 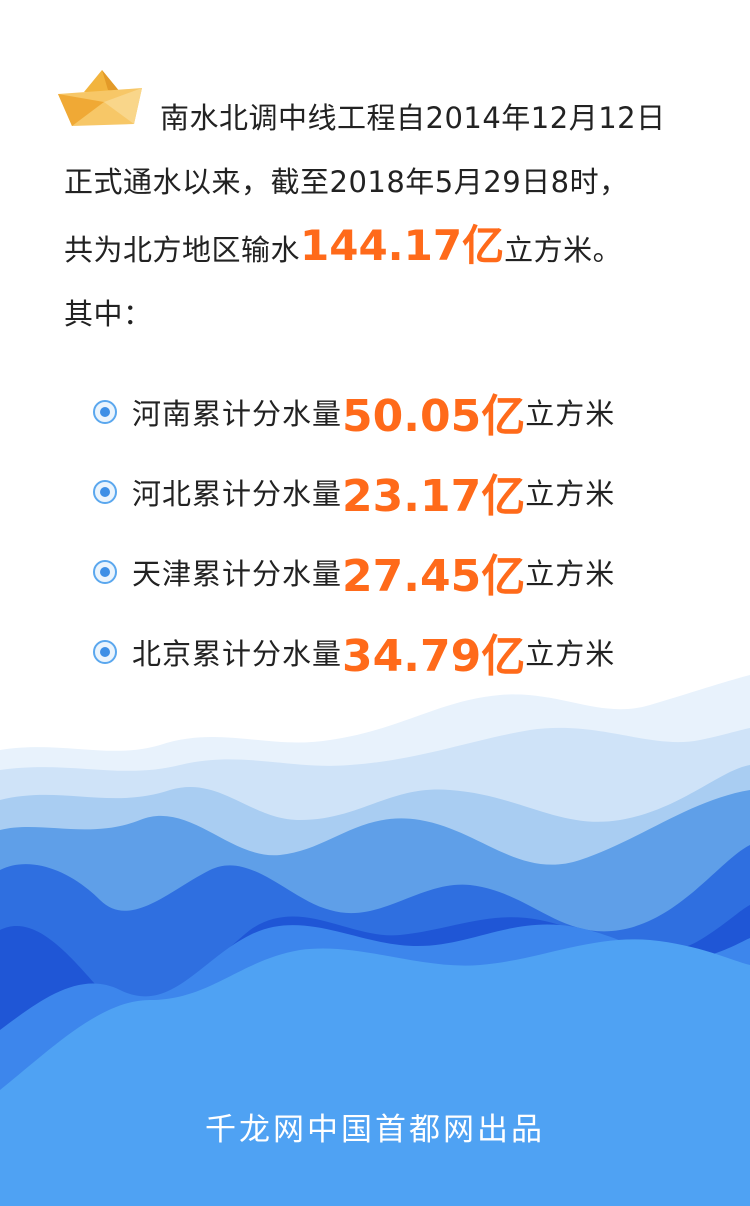 What do you see at coordinates (108, 314) in the screenshot?
I see `intro-line-4: 其中：` at bounding box center [108, 314].